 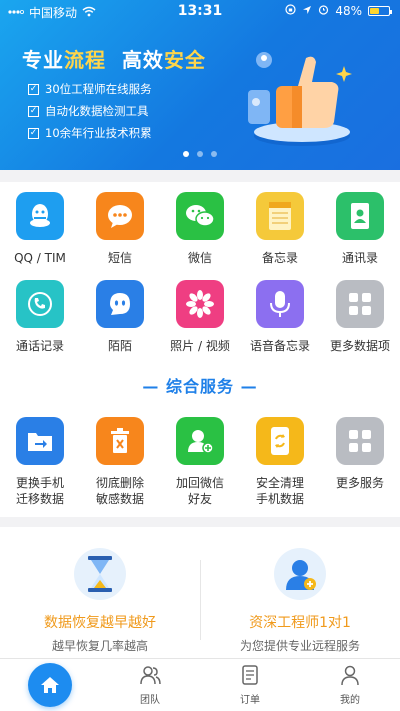 What do you see at coordinates (359, 258) in the screenshot?
I see `data-item-label: 通讯录` at bounding box center [359, 258].